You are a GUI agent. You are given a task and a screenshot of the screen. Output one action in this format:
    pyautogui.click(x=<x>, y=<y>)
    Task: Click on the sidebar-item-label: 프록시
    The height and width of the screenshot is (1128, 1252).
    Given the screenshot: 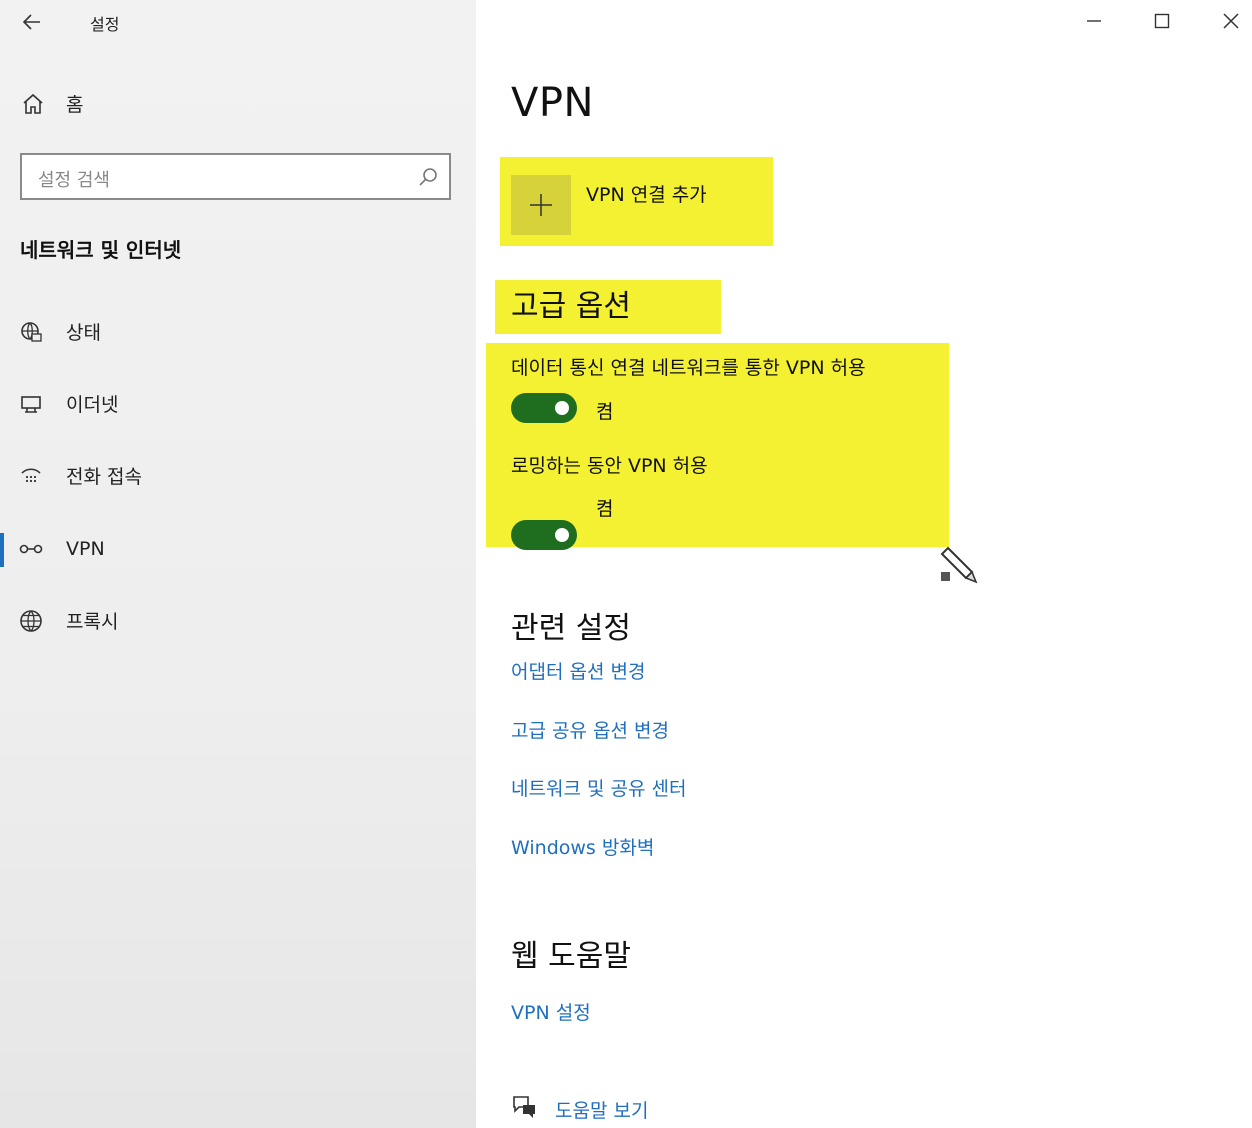 What is the action you would take?
    pyautogui.click(x=92, y=622)
    